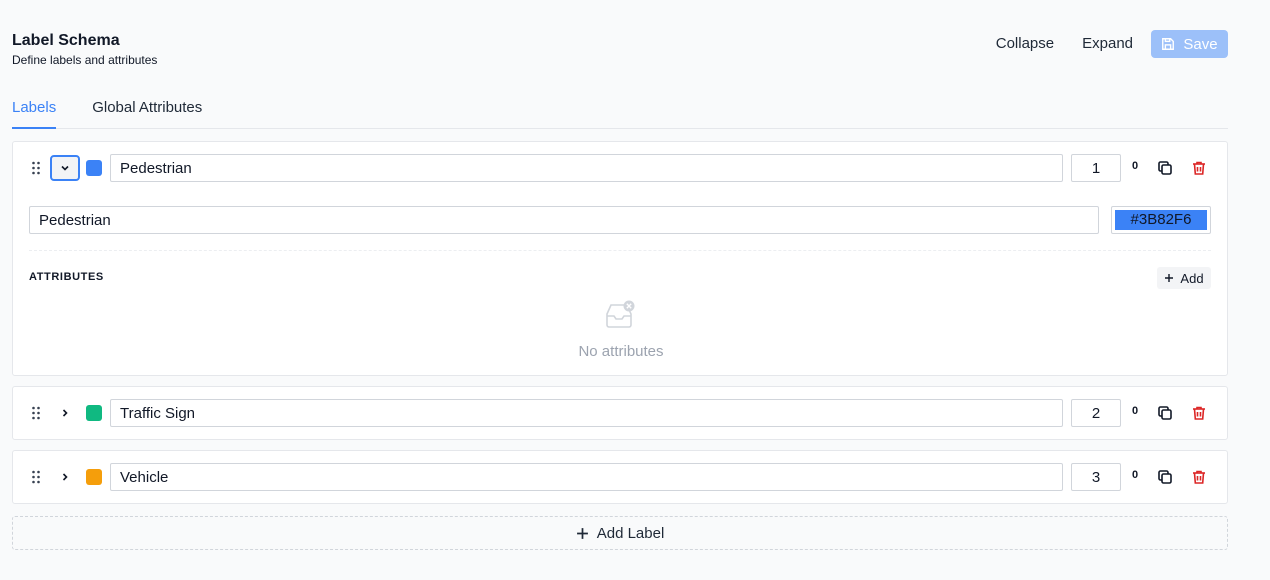 This screenshot has width=1270, height=580. Describe the element at coordinates (34, 112) in the screenshot. I see `tab-labels: Labels` at that location.